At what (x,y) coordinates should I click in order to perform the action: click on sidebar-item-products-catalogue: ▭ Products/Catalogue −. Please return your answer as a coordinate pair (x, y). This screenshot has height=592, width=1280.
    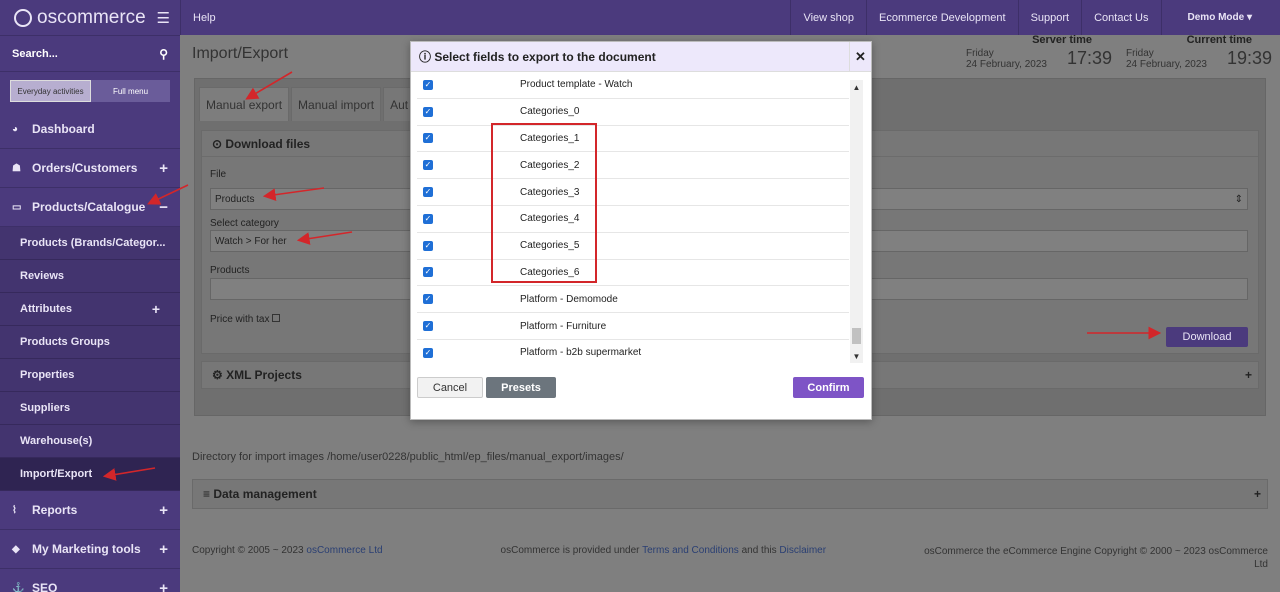
    Looking at the image, I should click on (90, 207).